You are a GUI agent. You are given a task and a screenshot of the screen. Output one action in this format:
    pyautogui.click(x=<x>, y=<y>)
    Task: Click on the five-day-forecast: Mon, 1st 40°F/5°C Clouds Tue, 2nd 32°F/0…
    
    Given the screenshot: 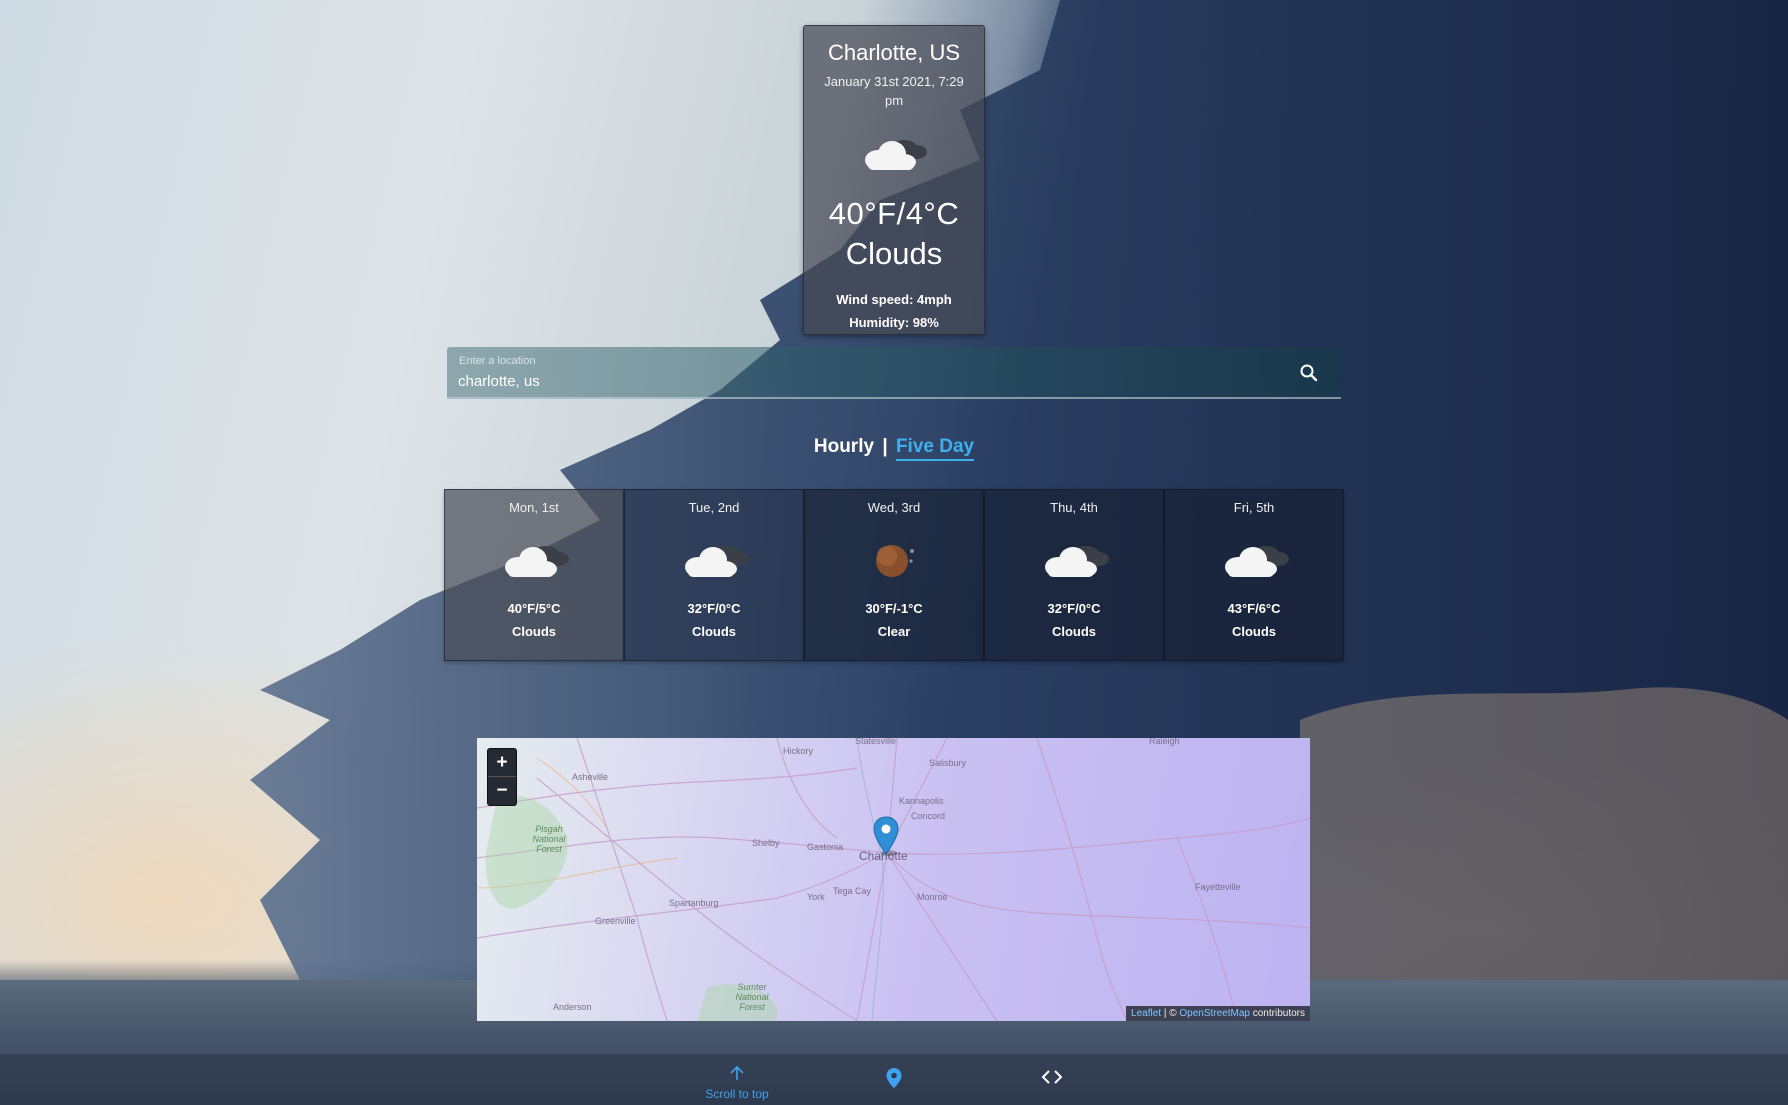 What is the action you would take?
    pyautogui.click(x=894, y=575)
    